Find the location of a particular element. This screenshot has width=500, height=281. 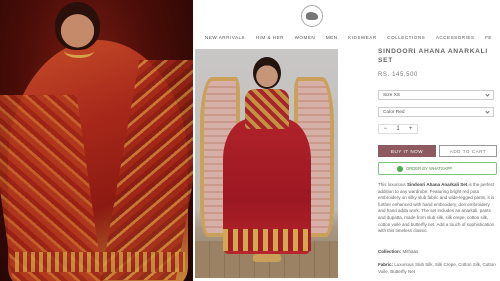

product-model-feet is located at coordinates (267, 258).